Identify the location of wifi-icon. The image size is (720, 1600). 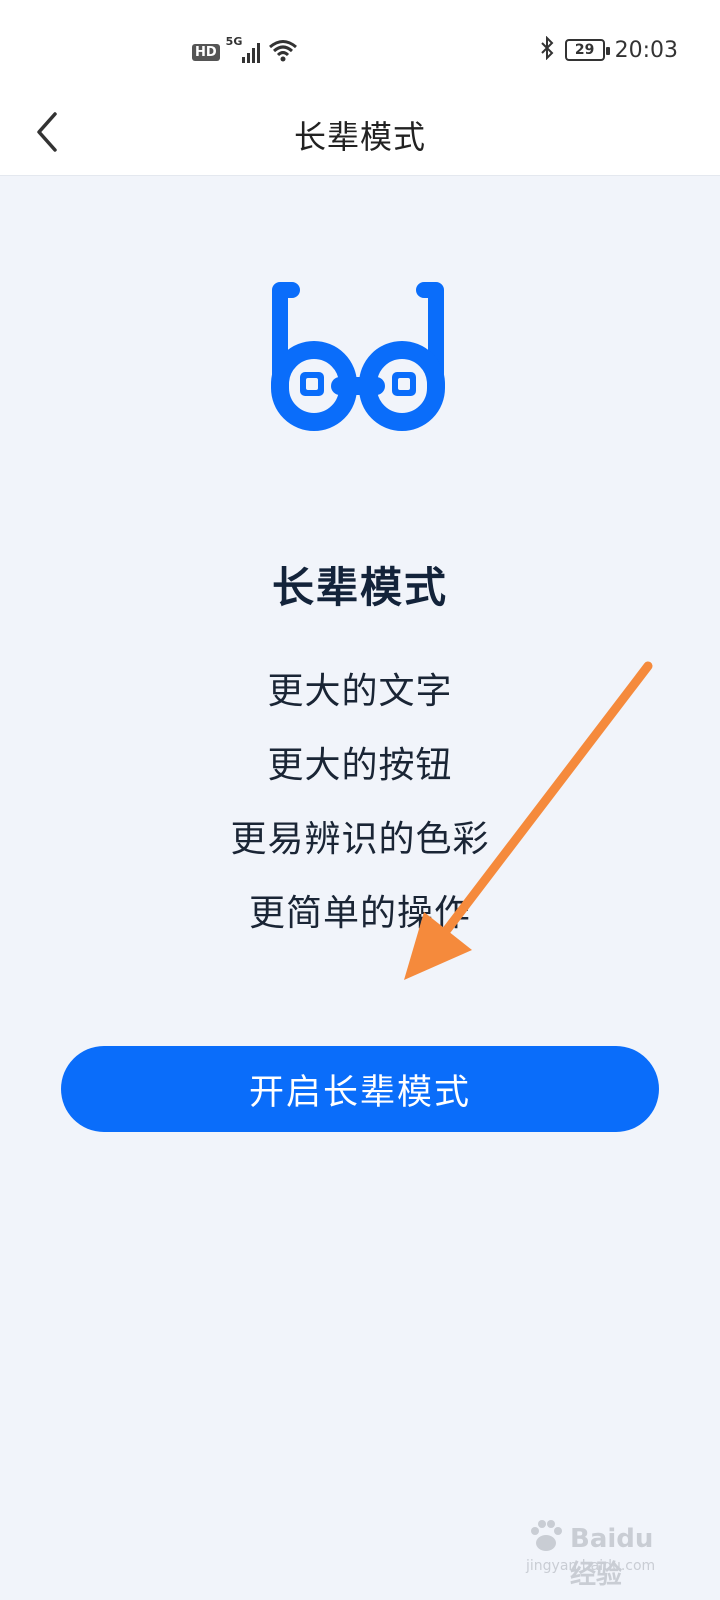
(283, 52).